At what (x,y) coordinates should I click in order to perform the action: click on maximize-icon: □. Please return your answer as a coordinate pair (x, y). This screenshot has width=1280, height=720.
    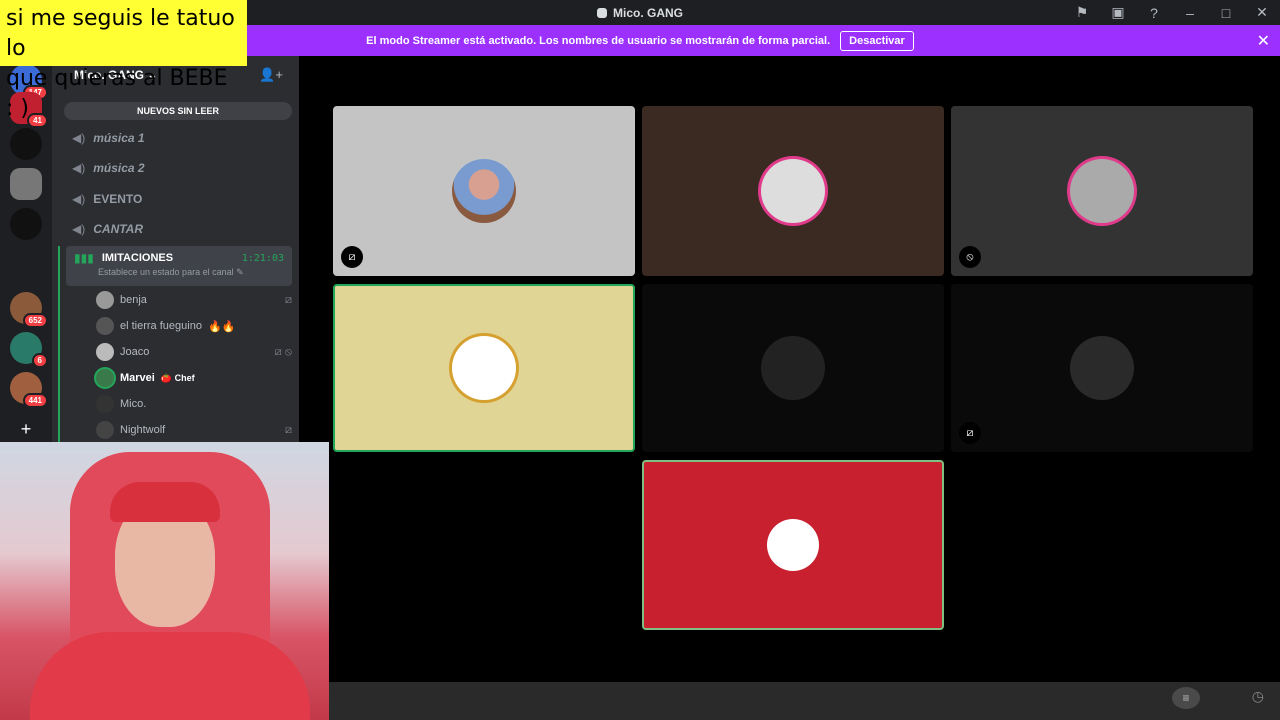
    Looking at the image, I should click on (1226, 12).